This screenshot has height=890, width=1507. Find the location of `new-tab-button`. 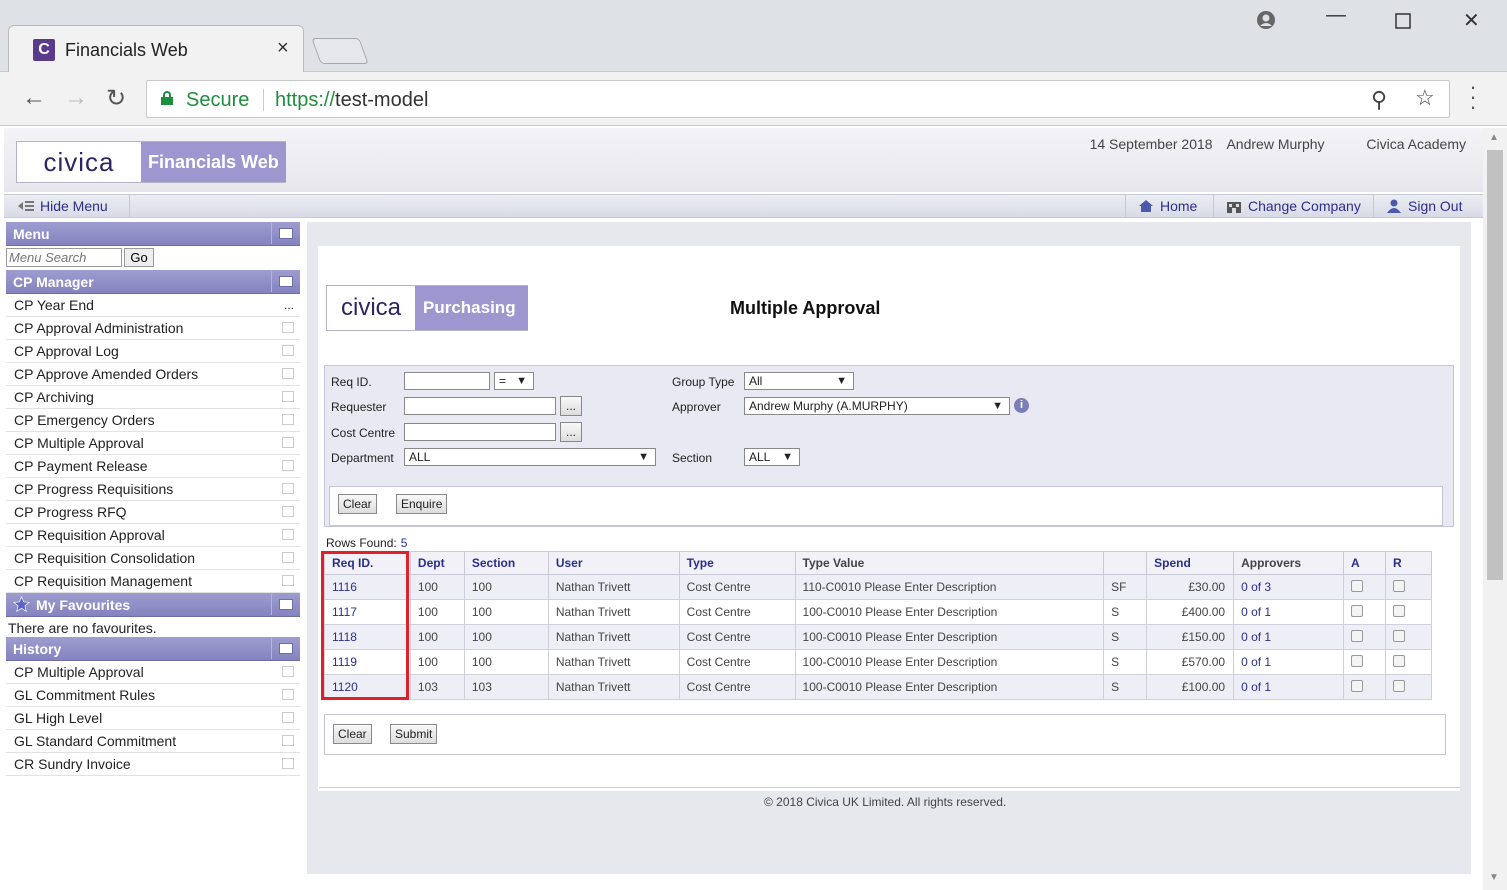

new-tab-button is located at coordinates (340, 51).